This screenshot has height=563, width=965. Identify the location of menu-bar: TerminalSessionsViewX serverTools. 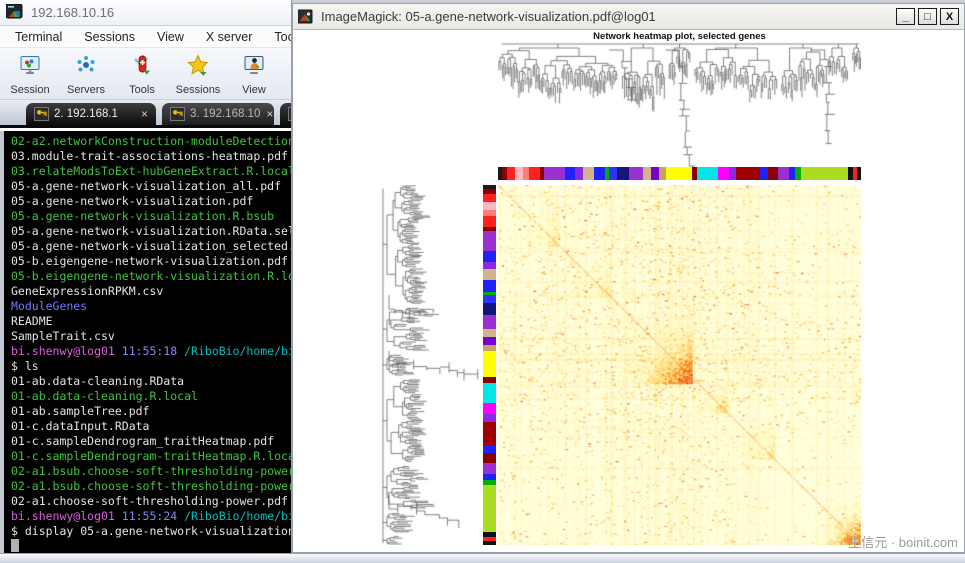
(145, 37).